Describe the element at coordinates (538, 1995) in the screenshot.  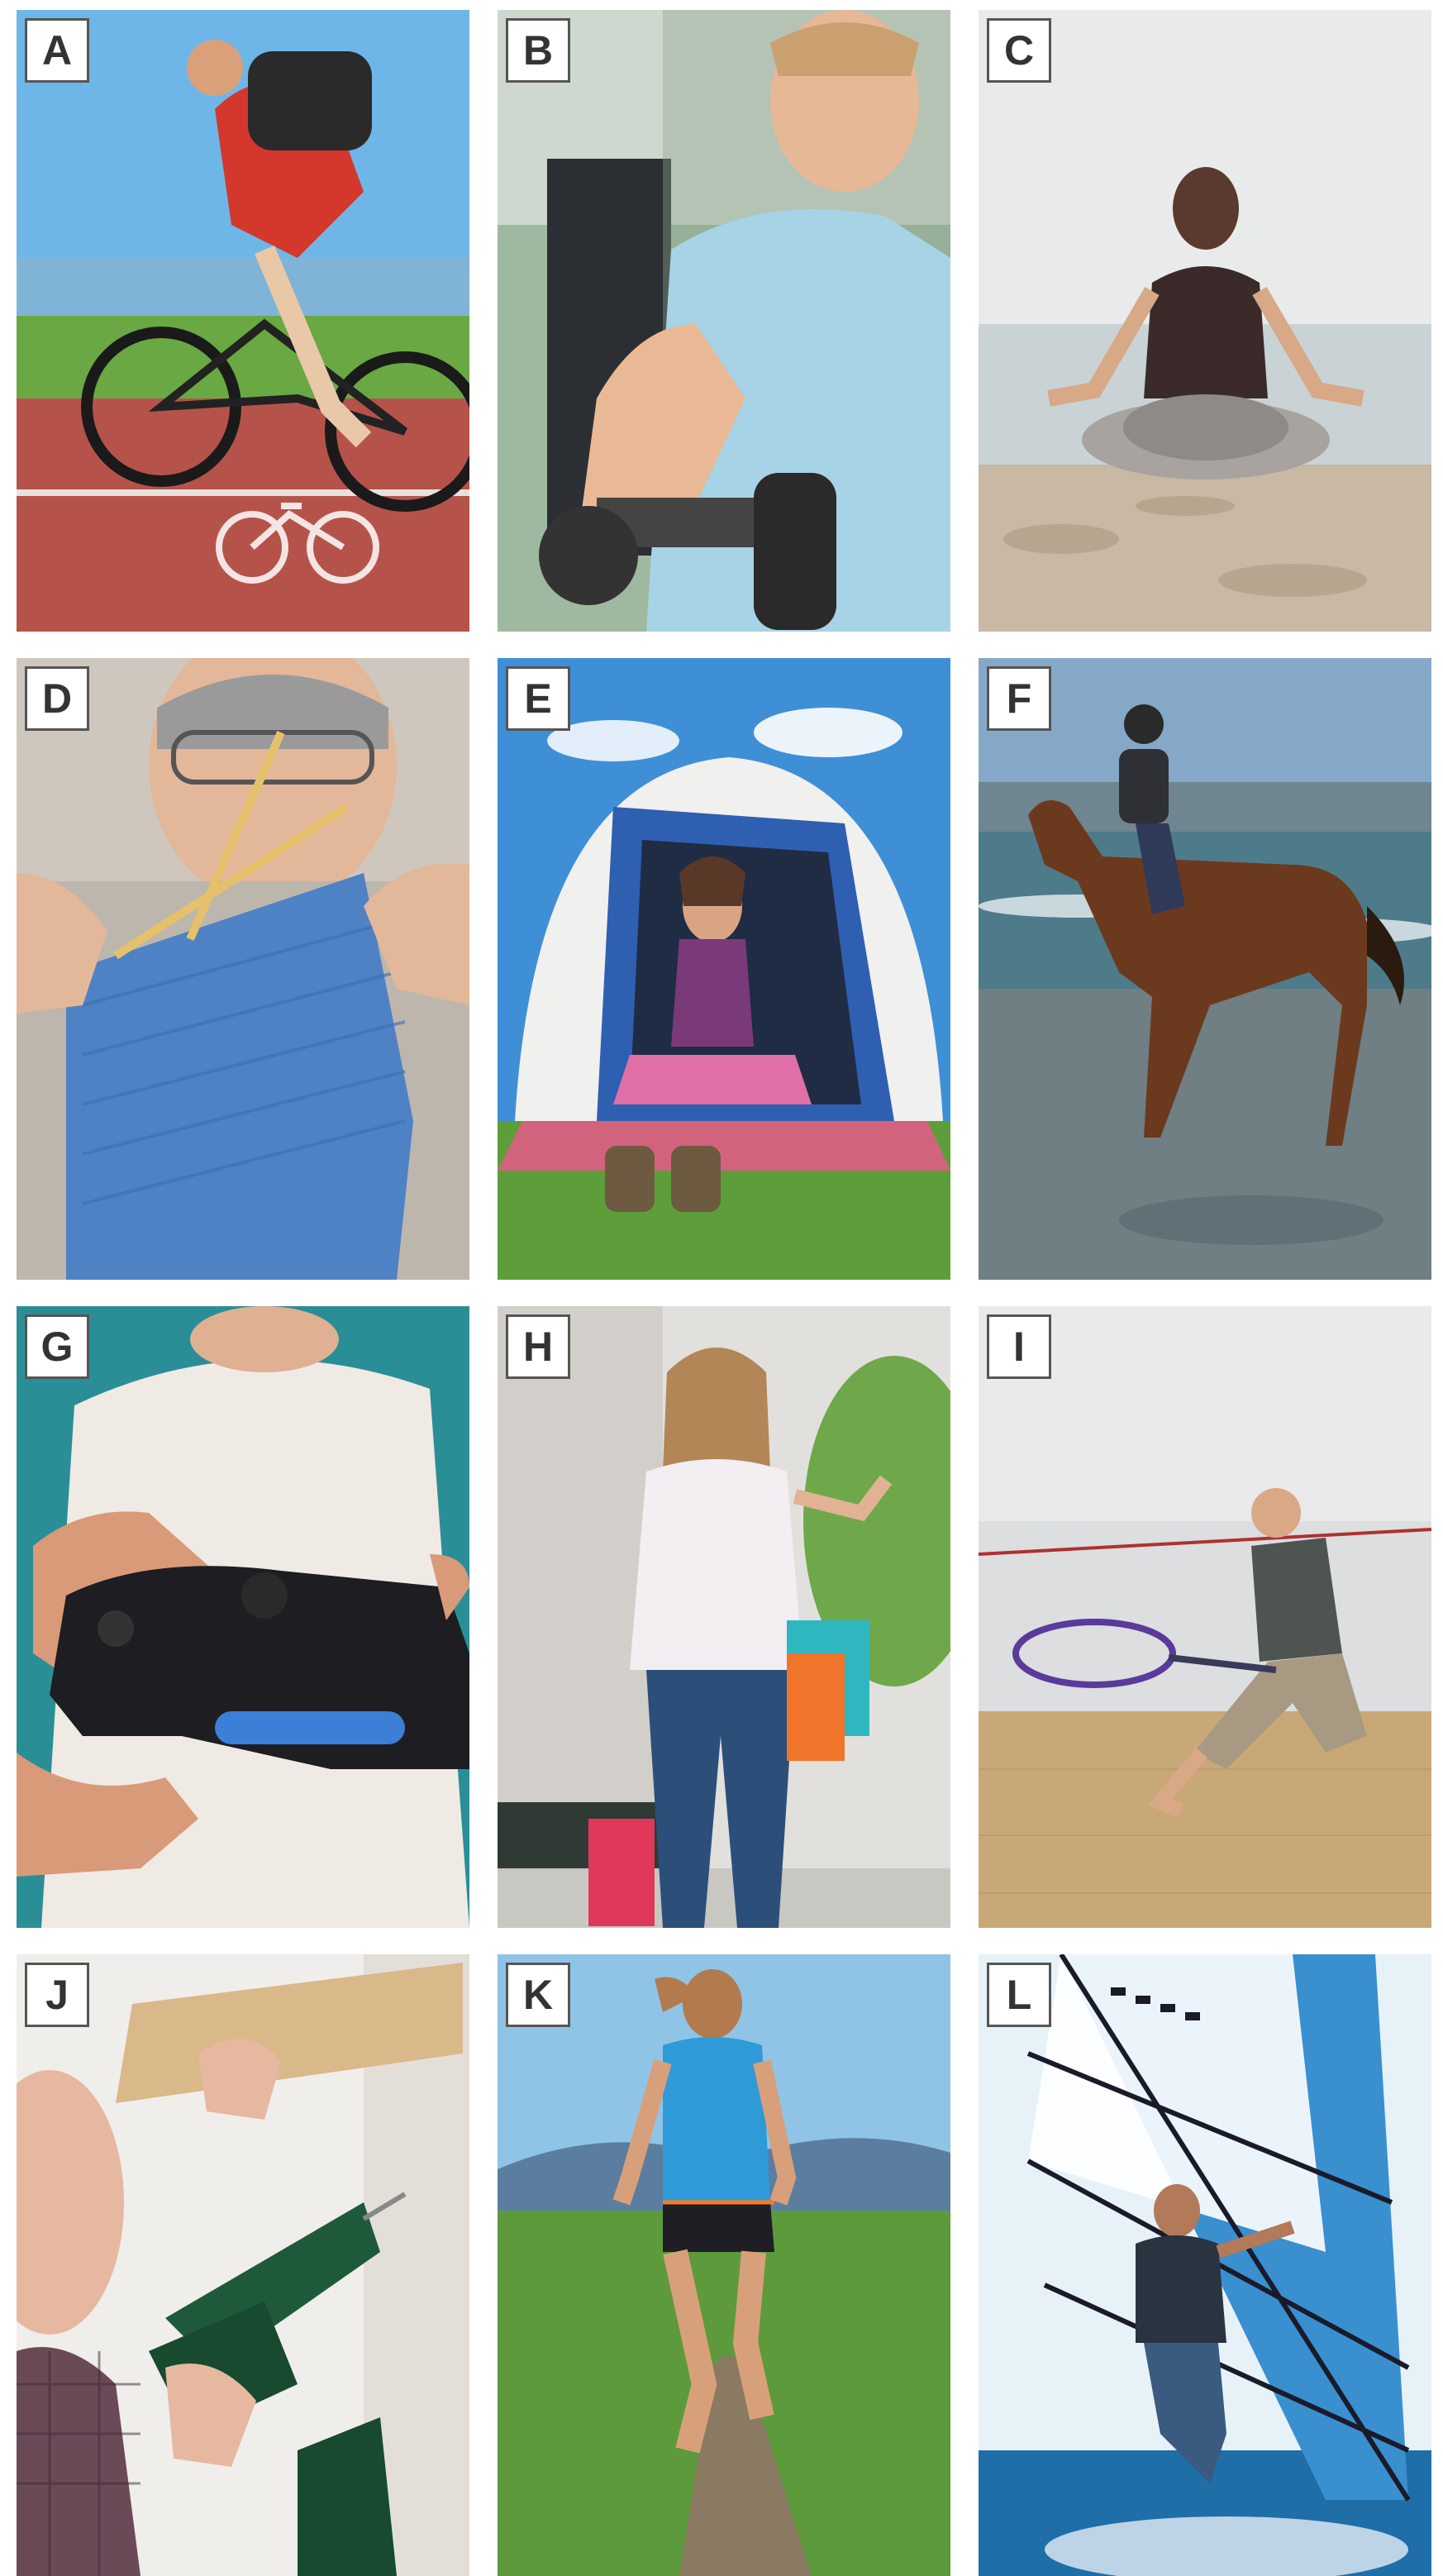
I see `tile-letter-badge: K` at that location.